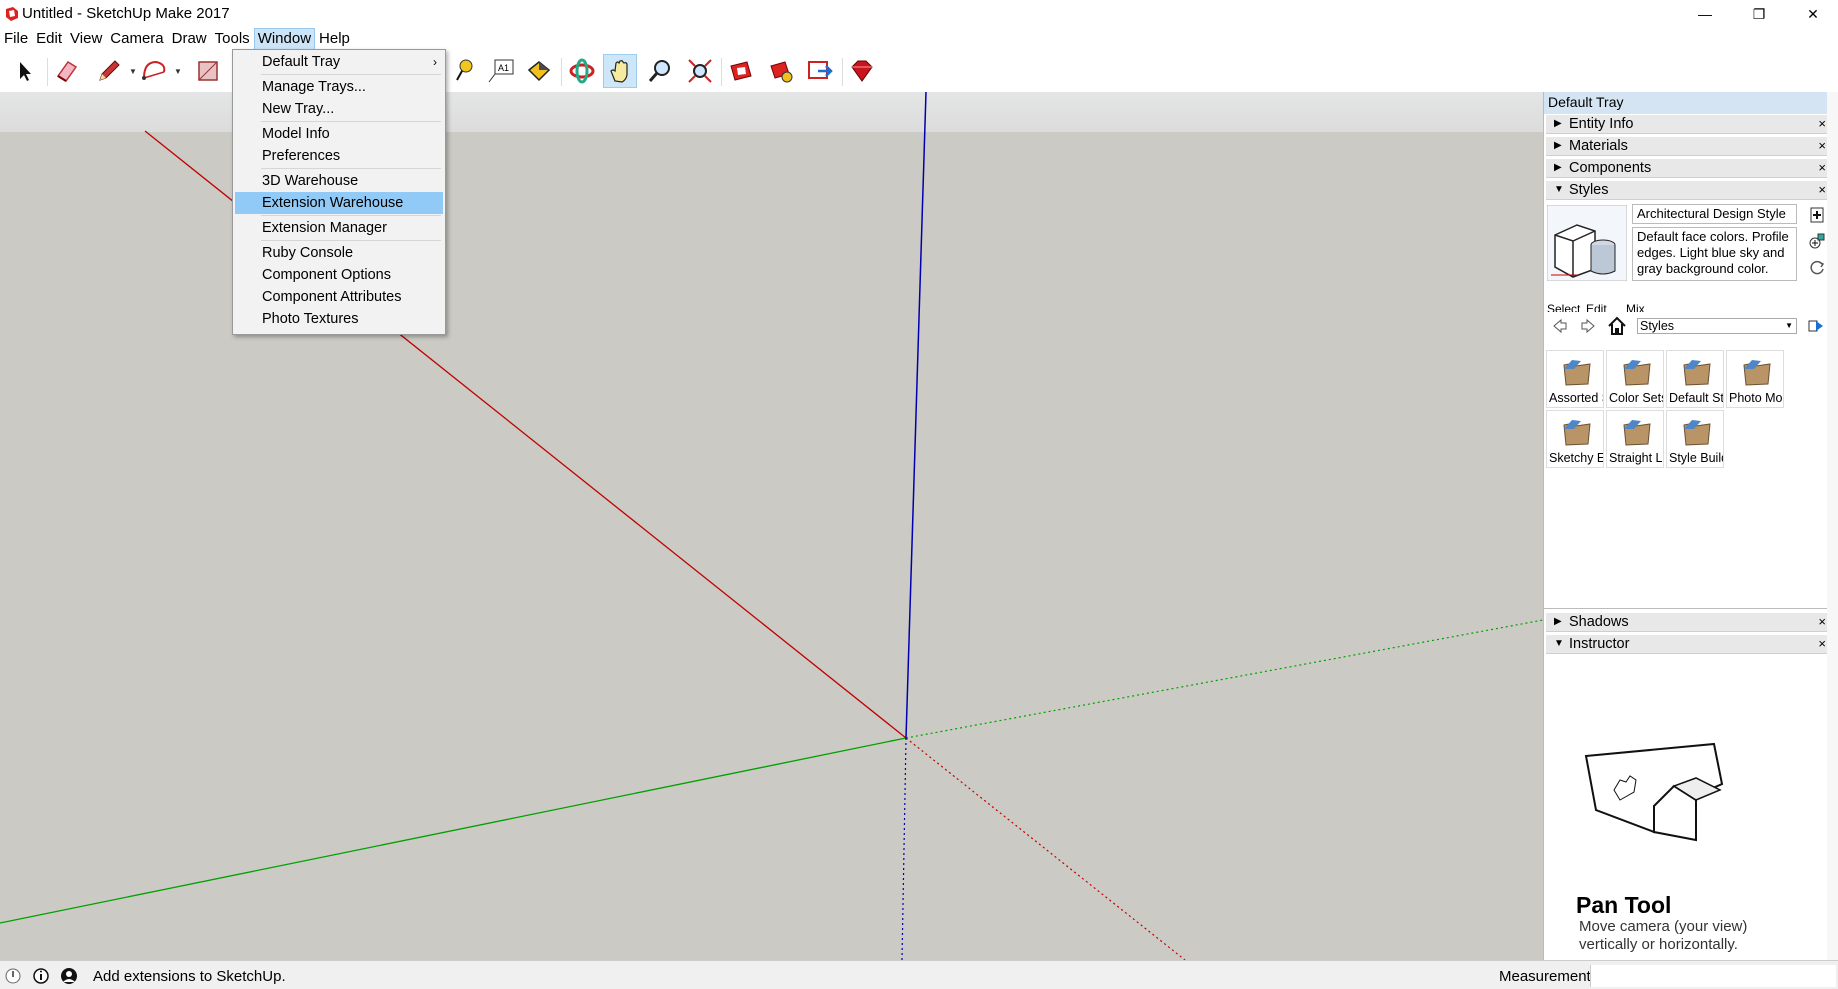  I want to click on panel-entity-info: ▶ Entity Info ×, so click(1689, 124).